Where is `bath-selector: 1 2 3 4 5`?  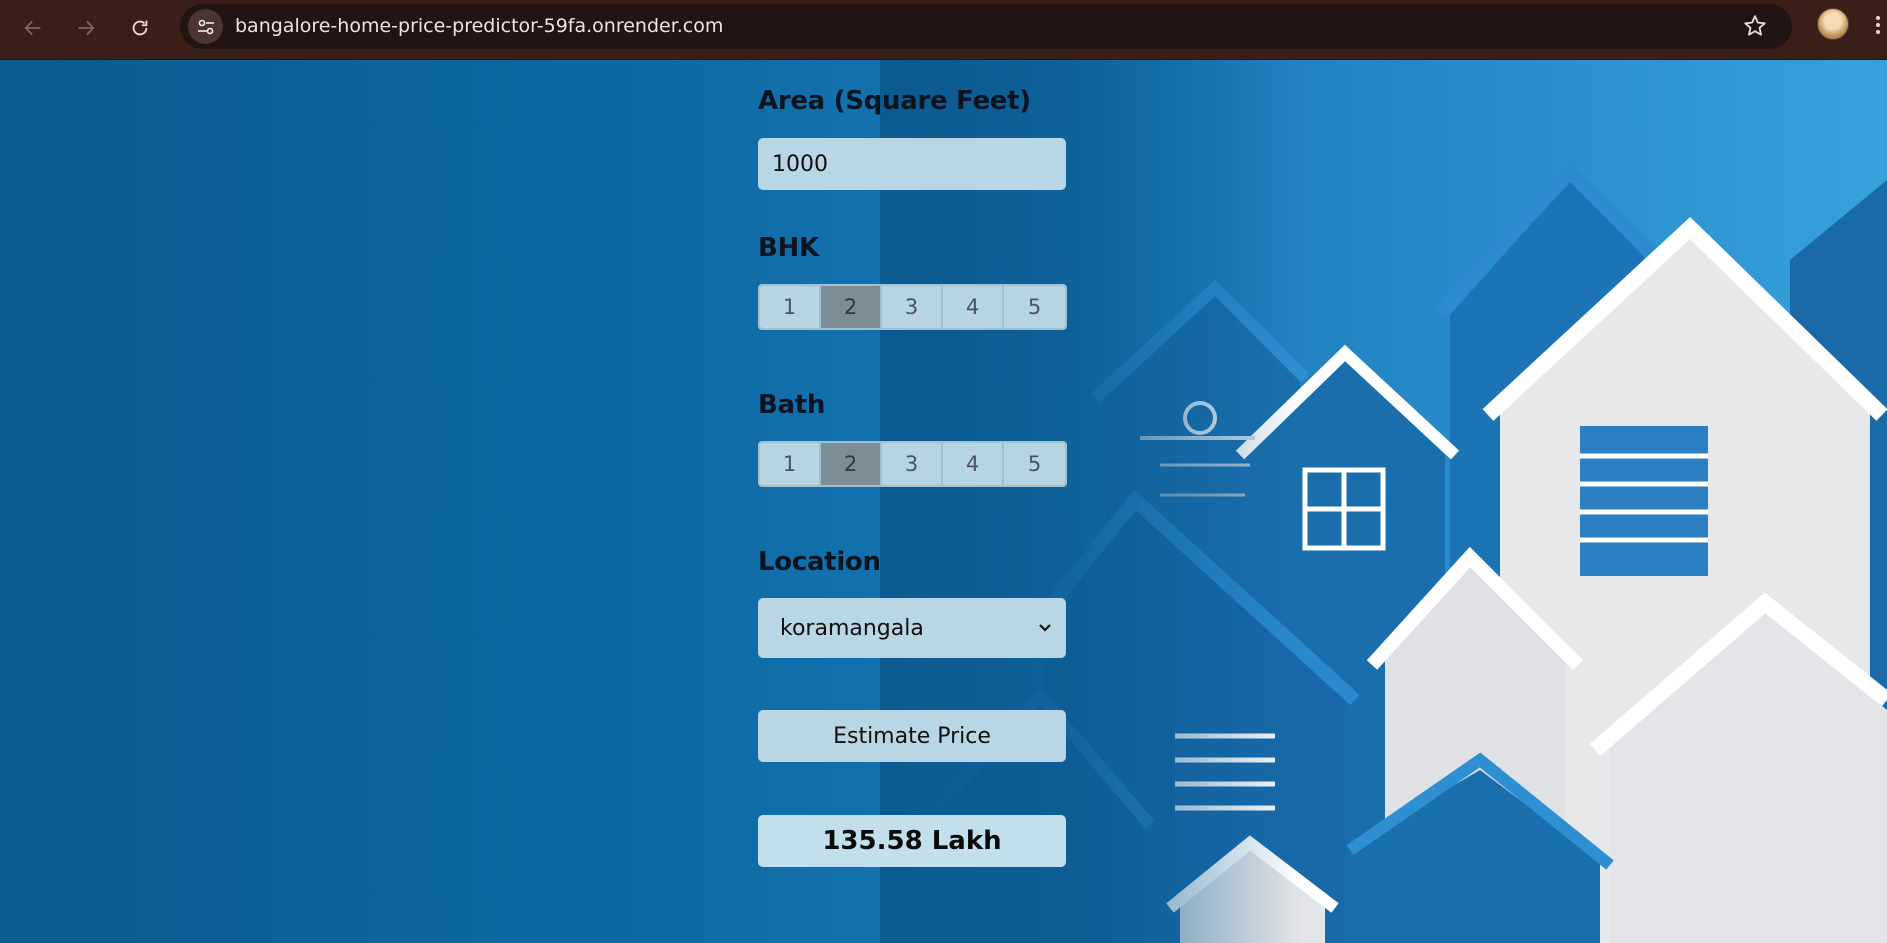 bath-selector: 1 2 3 4 5 is located at coordinates (912, 464).